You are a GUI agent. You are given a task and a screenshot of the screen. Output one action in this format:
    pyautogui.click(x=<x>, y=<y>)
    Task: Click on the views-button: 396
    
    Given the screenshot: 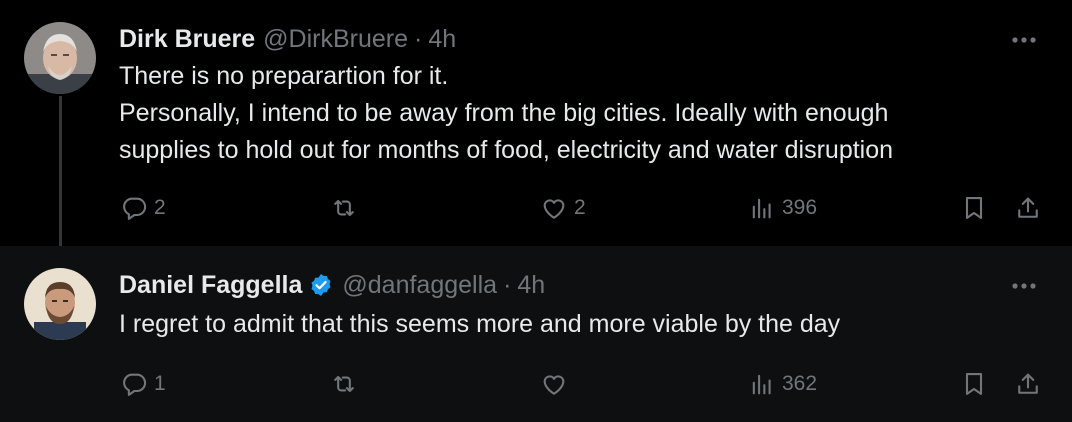 What is the action you would take?
    pyautogui.click(x=782, y=208)
    